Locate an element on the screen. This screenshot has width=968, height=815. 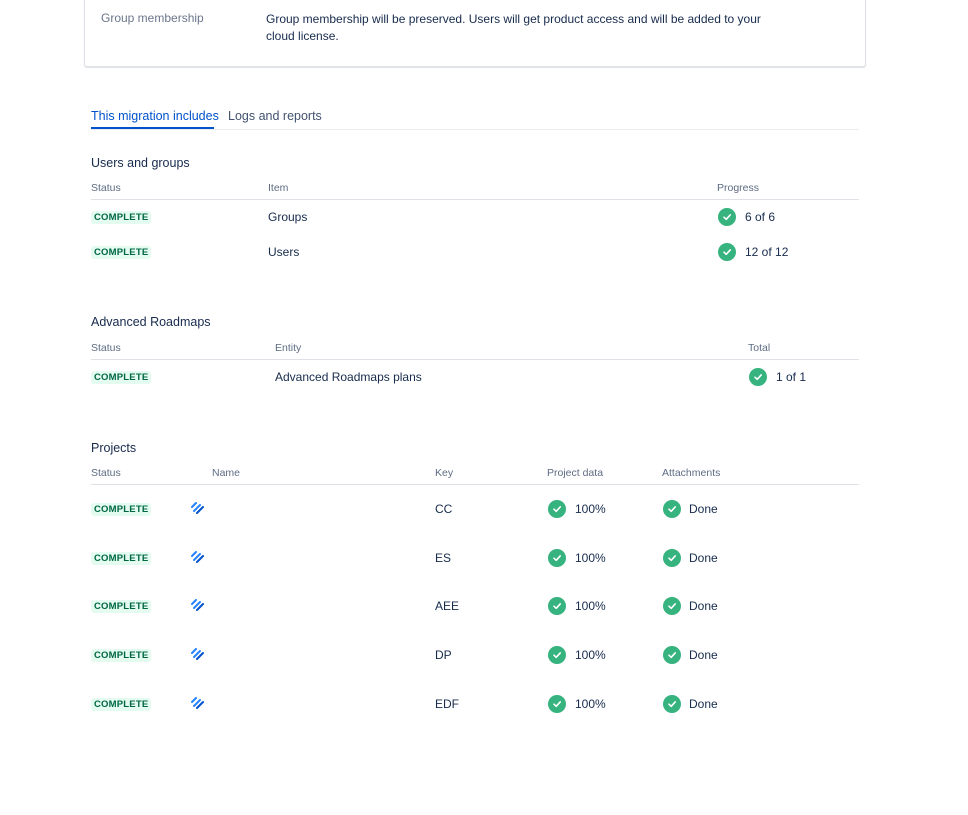
project-key: CC is located at coordinates (444, 509).